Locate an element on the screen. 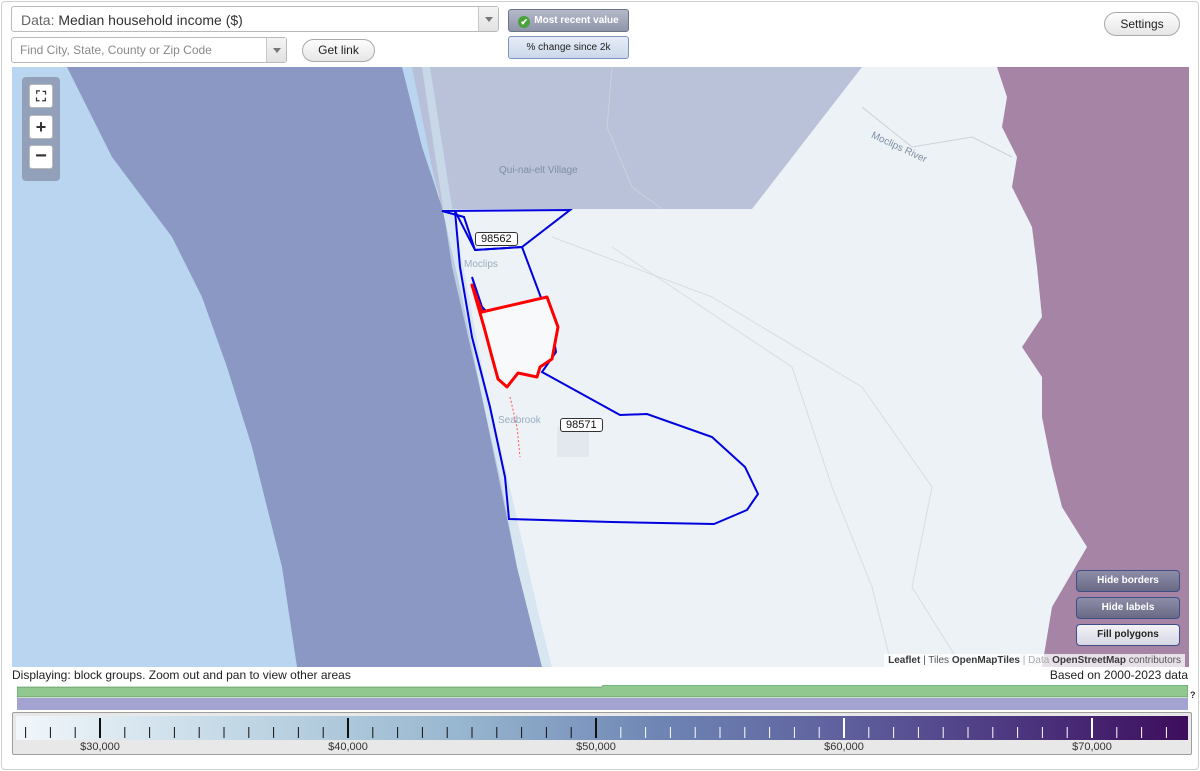 The height and width of the screenshot is (771, 1200). fullscreen-icon: ⛶ is located at coordinates (41, 96).